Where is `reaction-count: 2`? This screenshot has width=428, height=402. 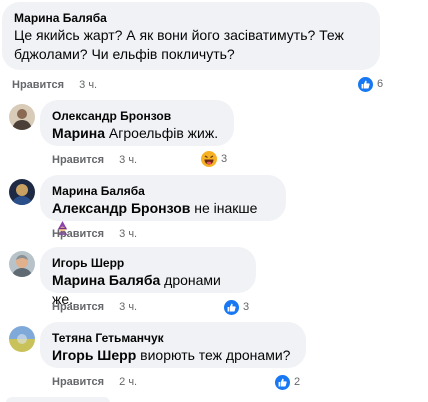
reaction-count: 2 is located at coordinates (297, 382).